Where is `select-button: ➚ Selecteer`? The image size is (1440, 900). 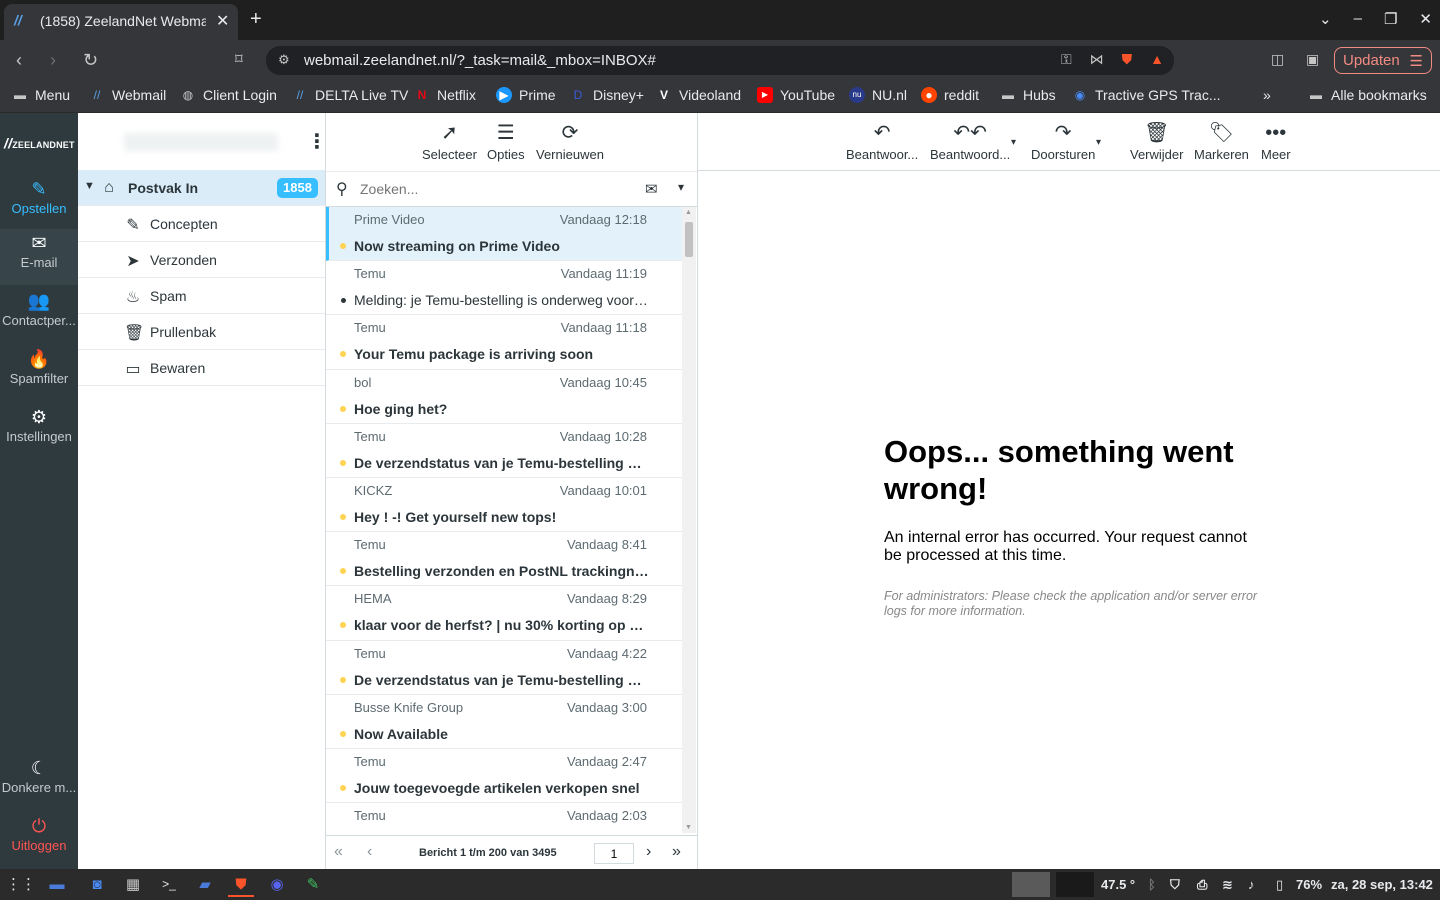
select-button: ➚ Selecteer is located at coordinates (449, 140).